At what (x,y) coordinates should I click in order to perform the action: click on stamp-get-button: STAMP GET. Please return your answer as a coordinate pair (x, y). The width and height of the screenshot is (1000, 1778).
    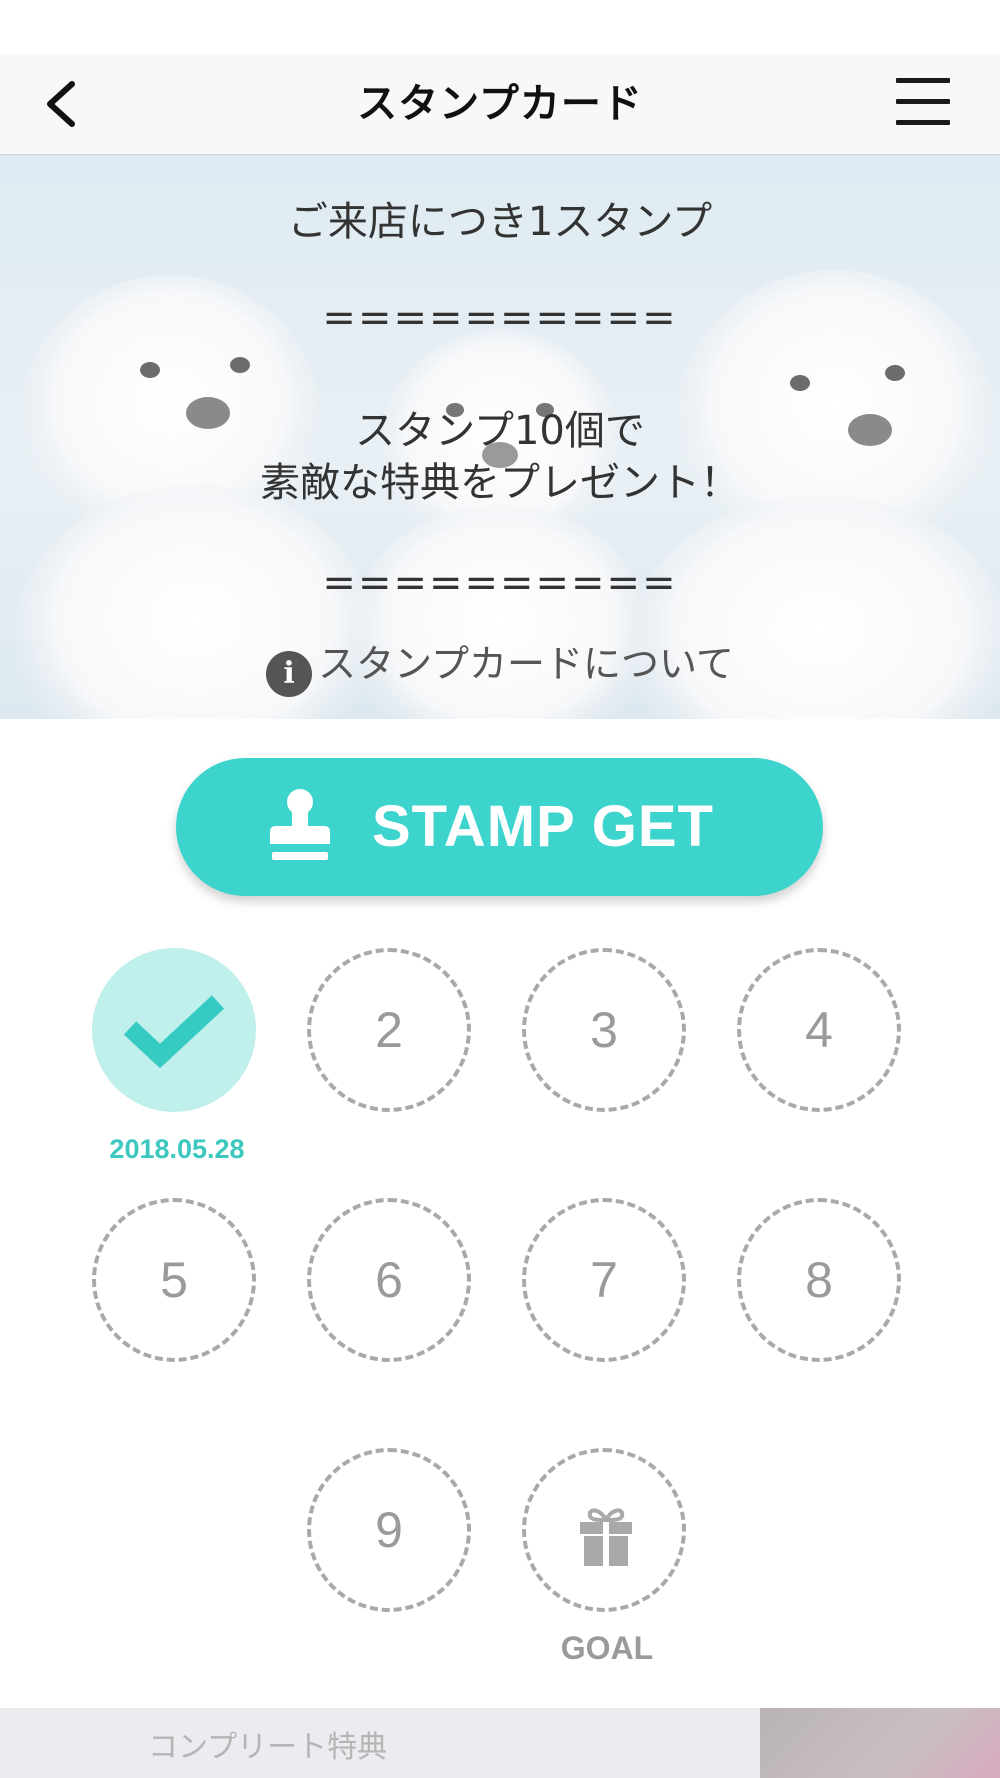
    Looking at the image, I should click on (499, 827).